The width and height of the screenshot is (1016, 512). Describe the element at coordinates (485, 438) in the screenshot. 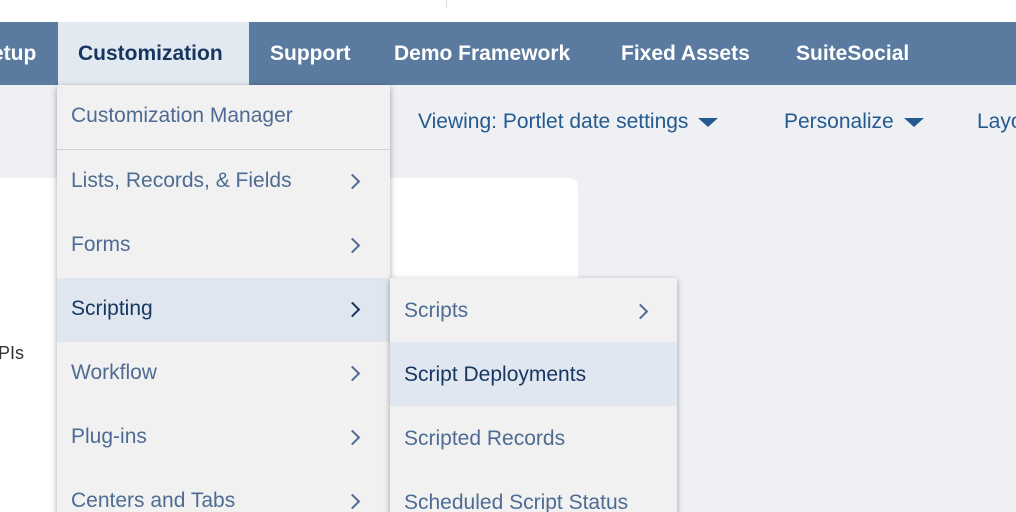

I see `menu-item-label: Scripted Records` at that location.